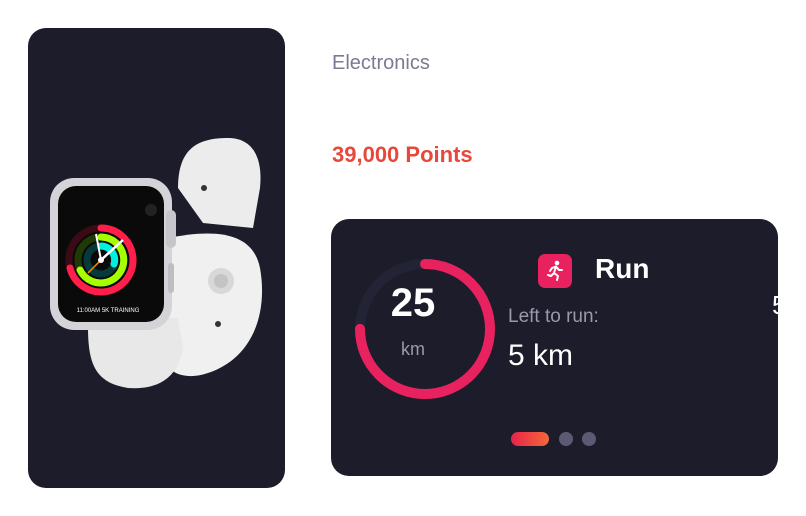 Image resolution: width=806 pixels, height=516 pixels. I want to click on run-title: Run, so click(622, 268).